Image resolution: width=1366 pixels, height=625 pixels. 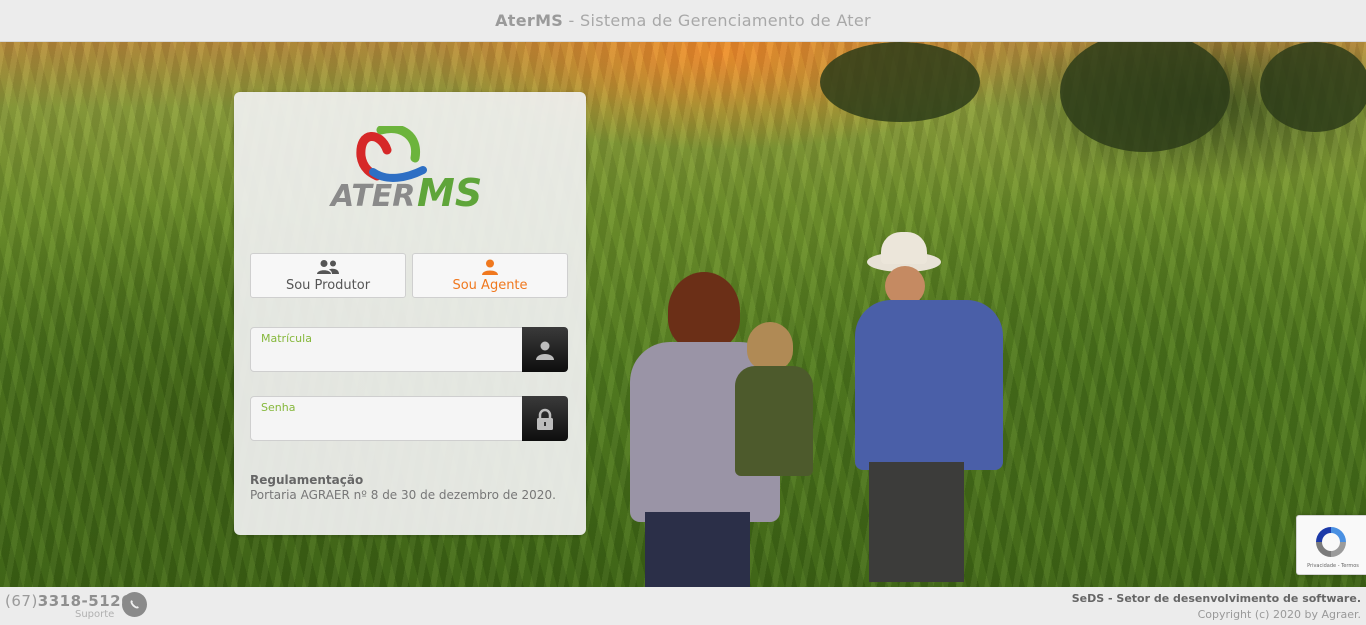 What do you see at coordinates (775, 422) in the screenshot?
I see `child-figure` at bounding box center [775, 422].